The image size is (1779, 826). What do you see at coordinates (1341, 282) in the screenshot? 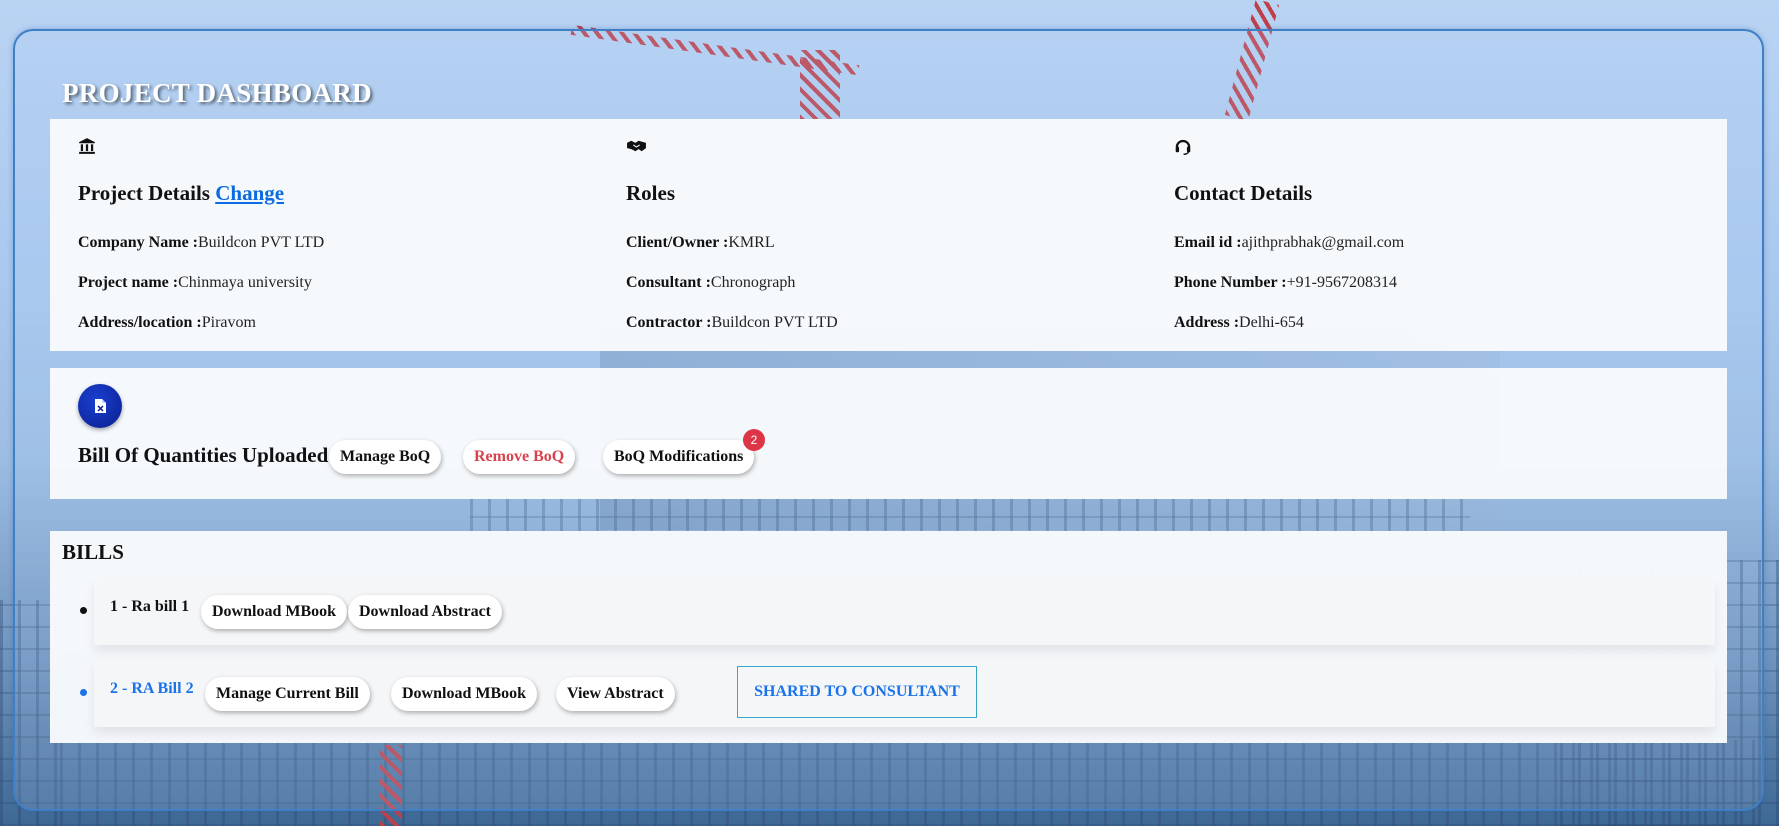
I see `field-value: +91-9567208314` at bounding box center [1341, 282].